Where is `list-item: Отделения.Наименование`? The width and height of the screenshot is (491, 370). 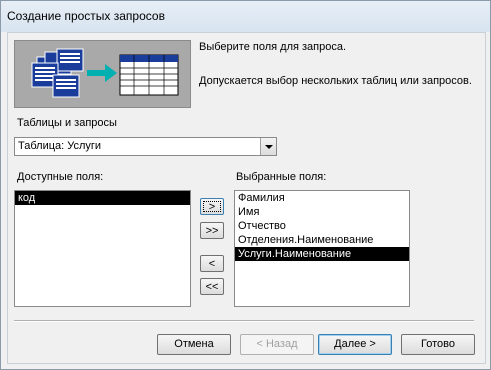
list-item: Отделения.Наименование is located at coordinates (322, 240).